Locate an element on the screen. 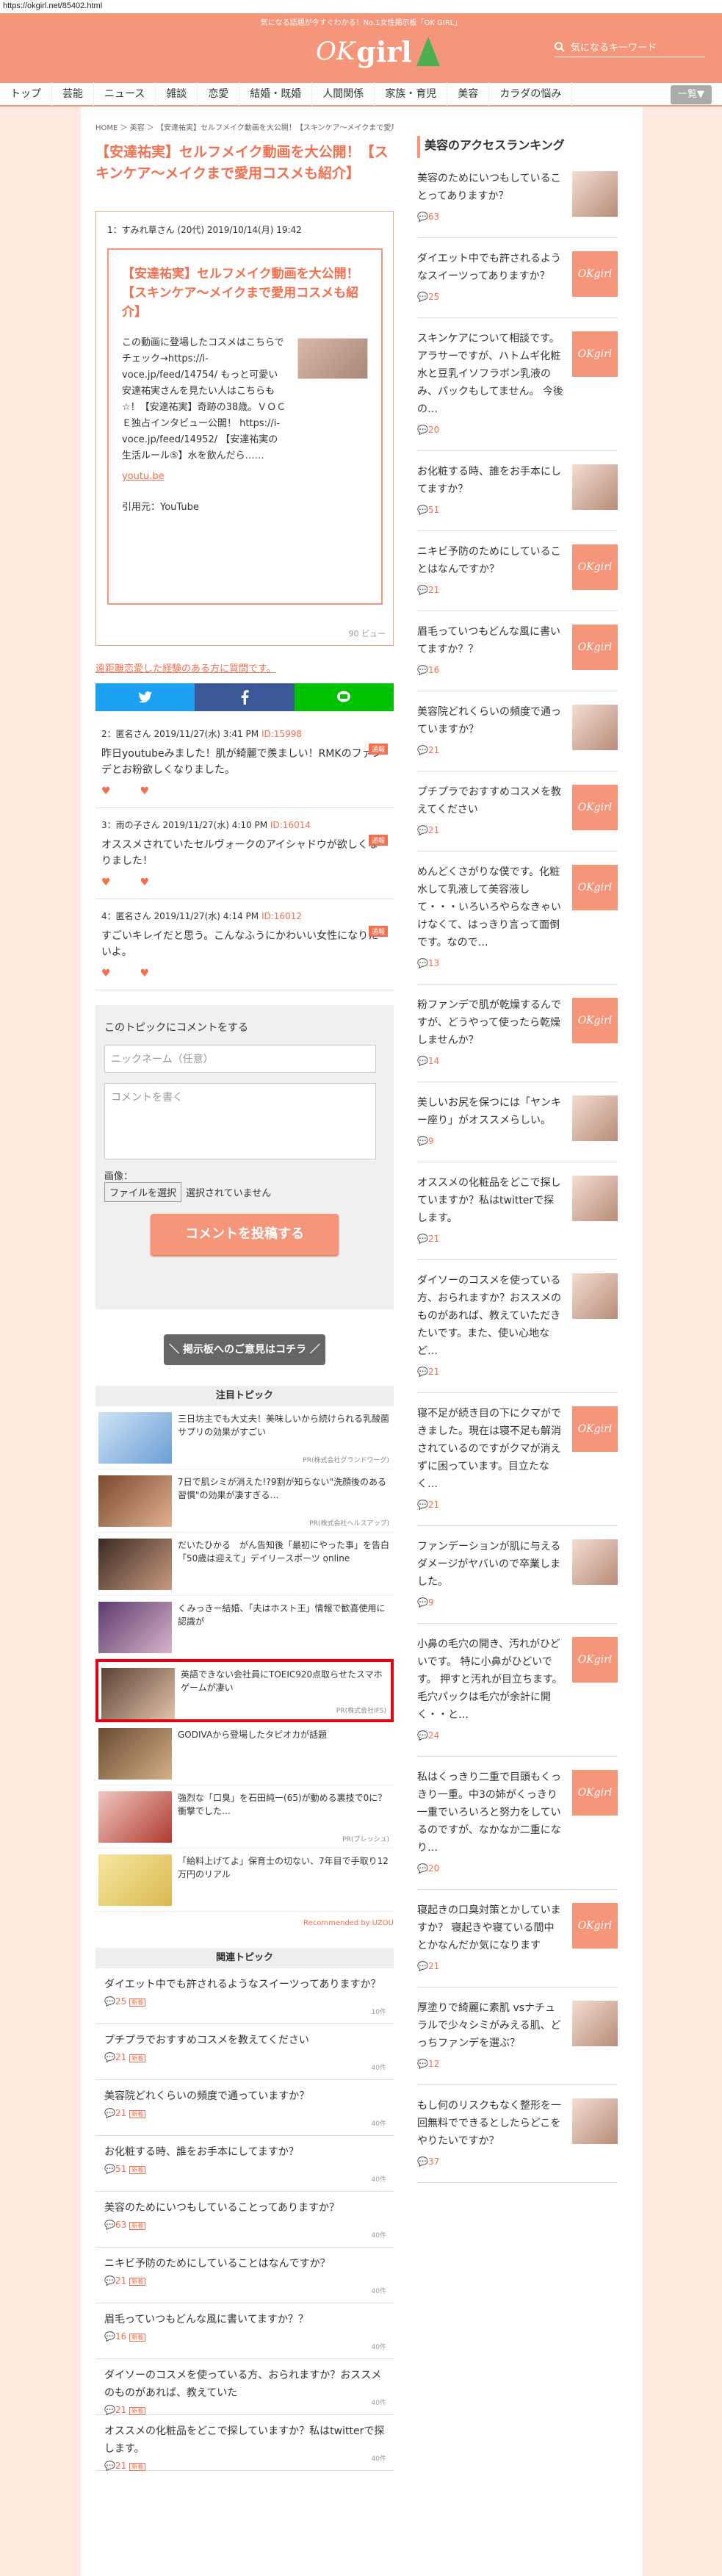 The height and width of the screenshot is (2576, 722). nav-item-news: ニュース is located at coordinates (125, 94).